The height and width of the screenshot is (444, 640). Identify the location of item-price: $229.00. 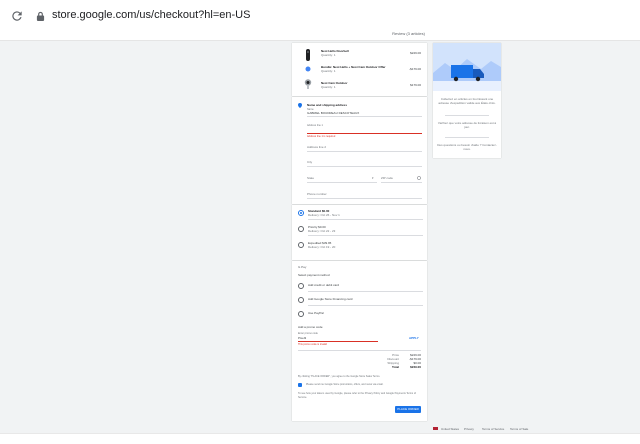
(415, 53).